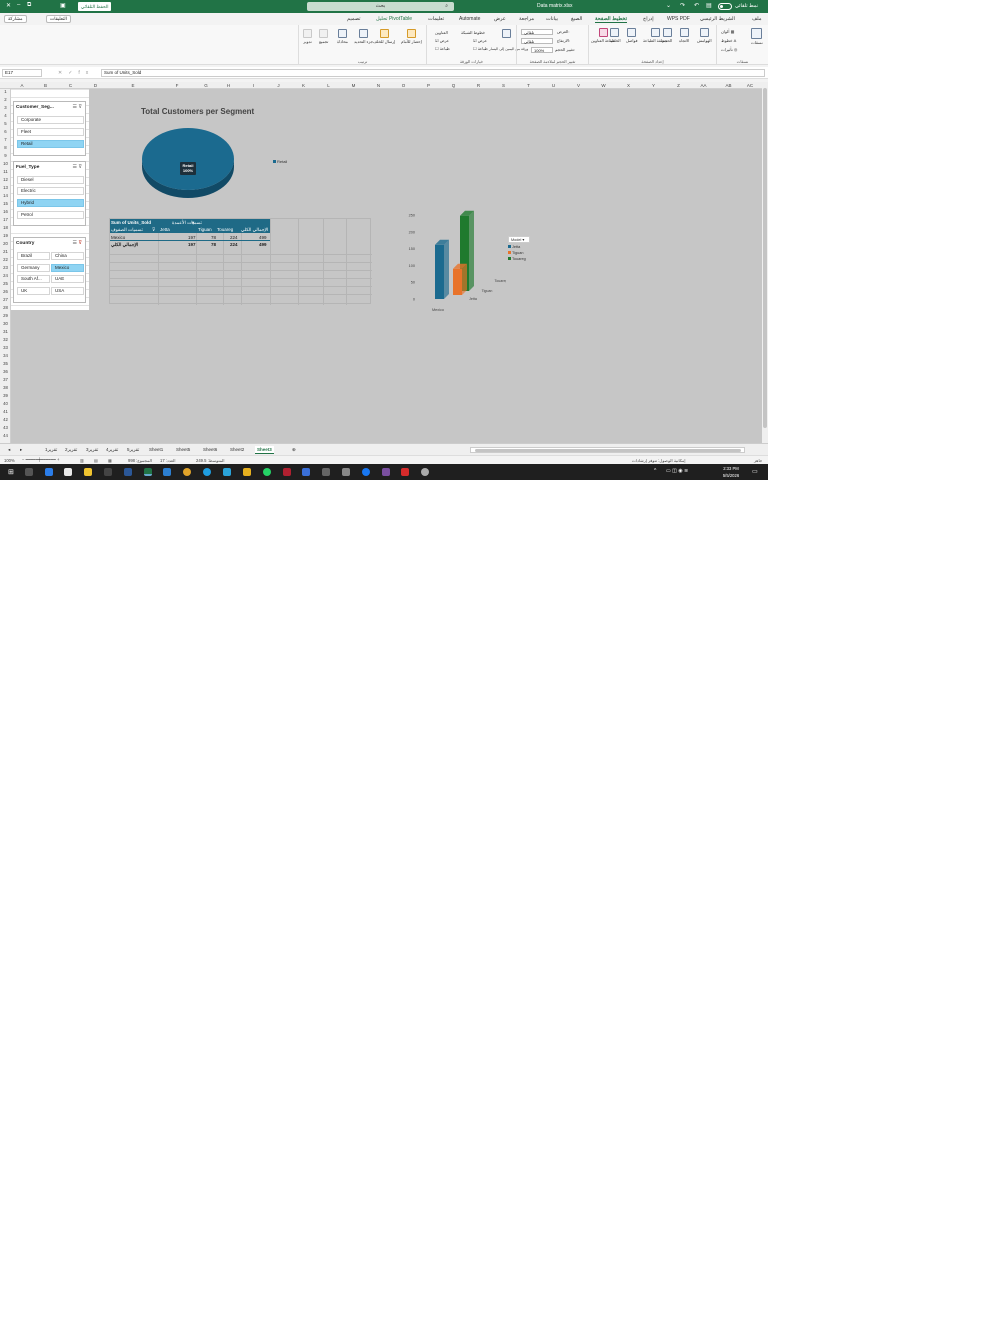  Describe the element at coordinates (50, 120) in the screenshot. I see `slicer-item-corporate: Corporate` at that location.